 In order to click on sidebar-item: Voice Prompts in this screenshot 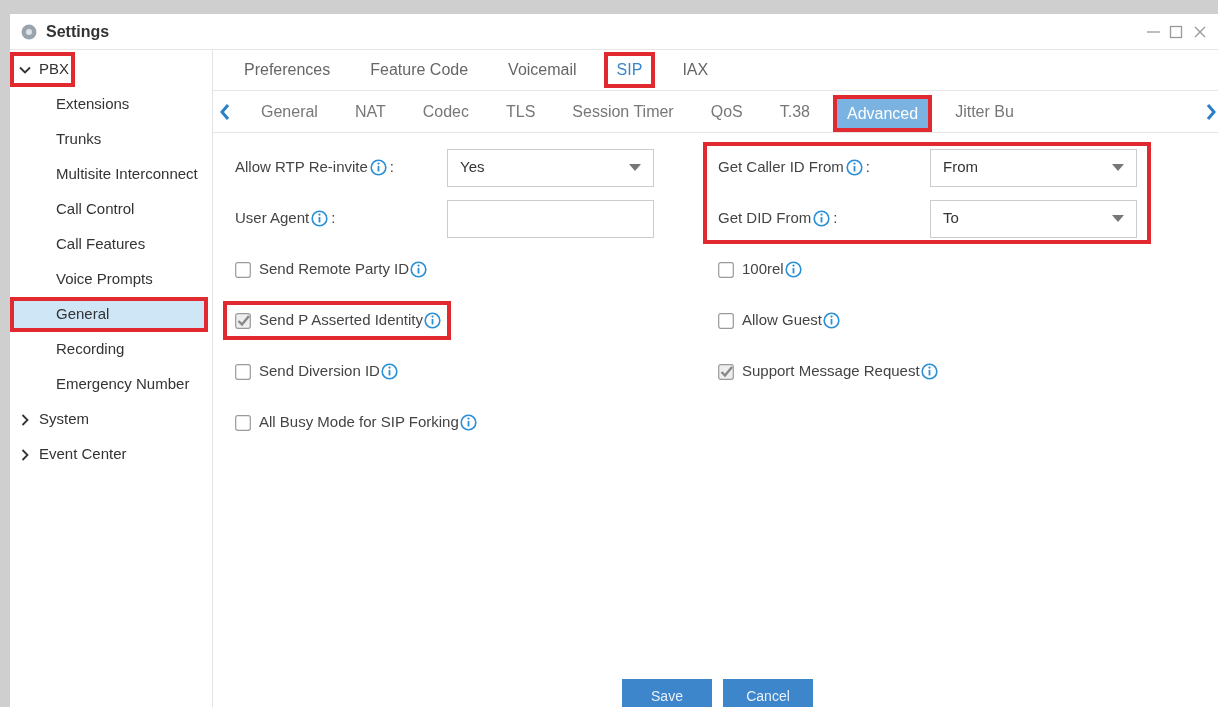, I will do `click(111, 279)`.